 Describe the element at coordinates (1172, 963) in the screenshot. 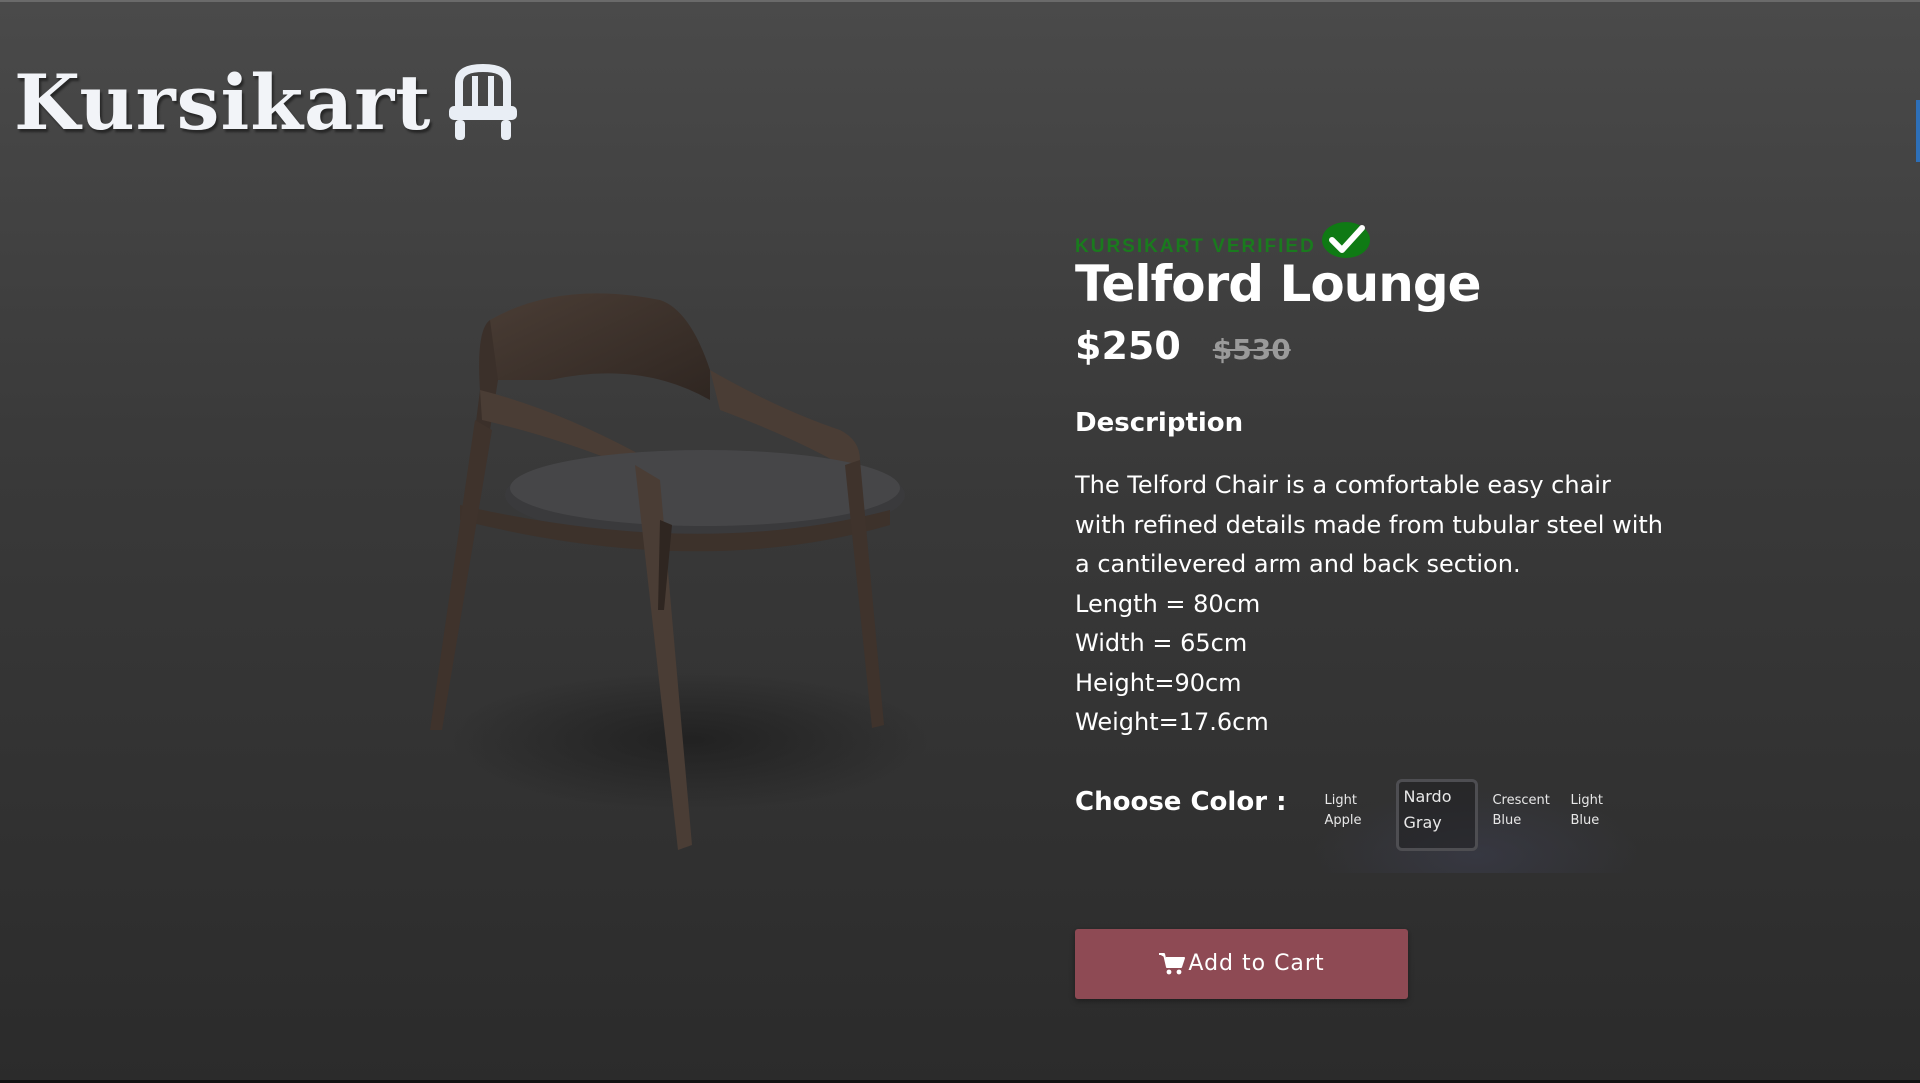

I see `cart-icon` at that location.